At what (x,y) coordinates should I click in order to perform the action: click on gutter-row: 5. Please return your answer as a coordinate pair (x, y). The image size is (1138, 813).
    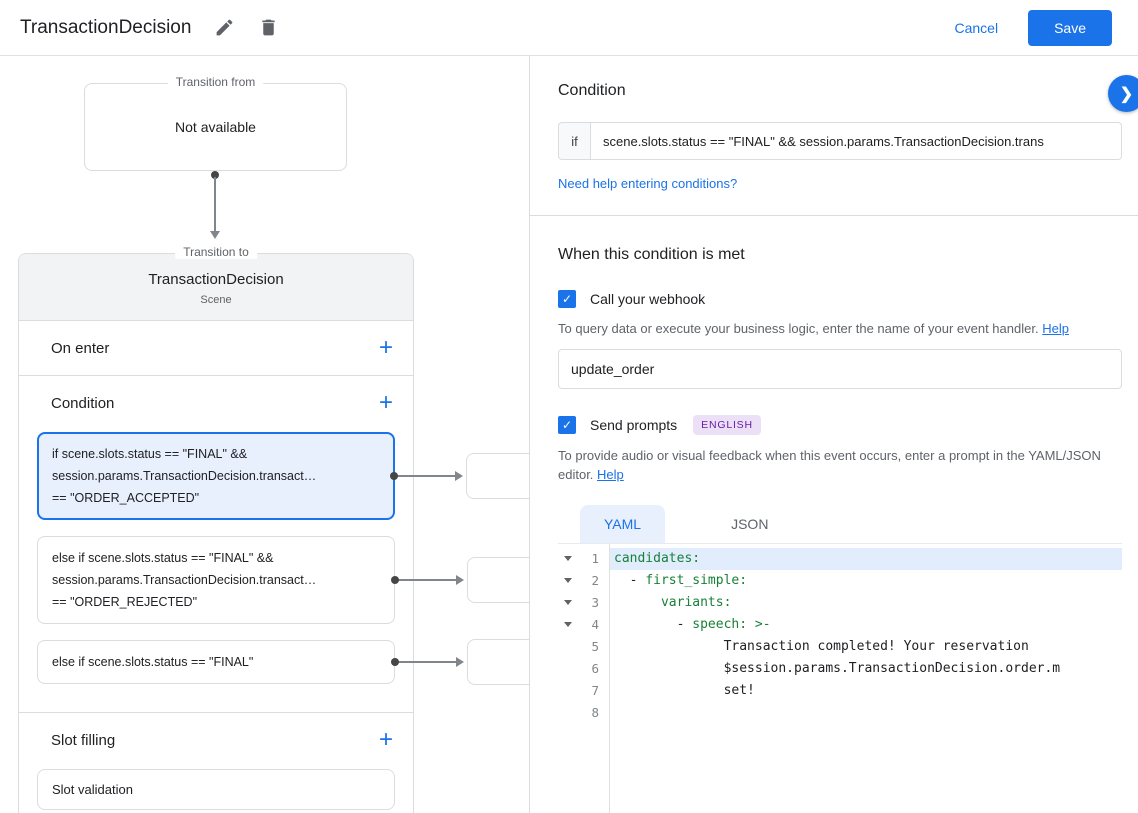
    Looking at the image, I should click on (583, 647).